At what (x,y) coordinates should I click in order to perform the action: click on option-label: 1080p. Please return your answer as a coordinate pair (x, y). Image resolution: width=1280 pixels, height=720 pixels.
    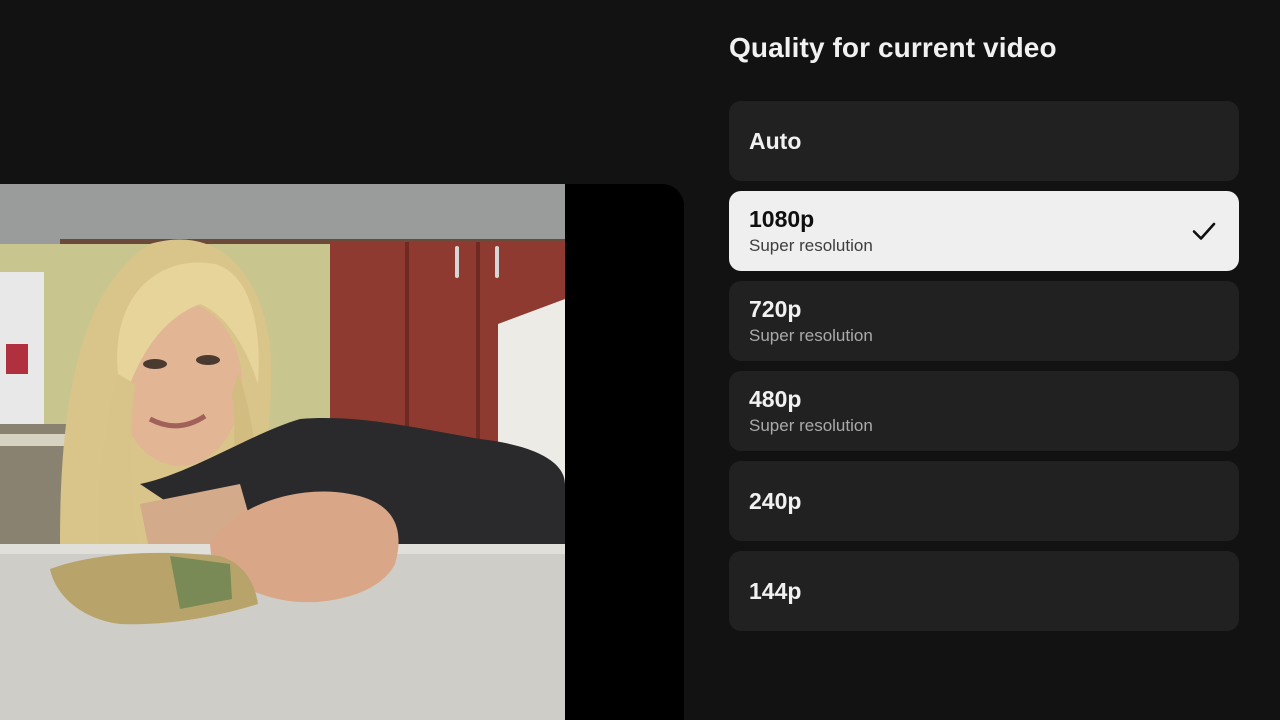
    Looking at the image, I should click on (782, 219).